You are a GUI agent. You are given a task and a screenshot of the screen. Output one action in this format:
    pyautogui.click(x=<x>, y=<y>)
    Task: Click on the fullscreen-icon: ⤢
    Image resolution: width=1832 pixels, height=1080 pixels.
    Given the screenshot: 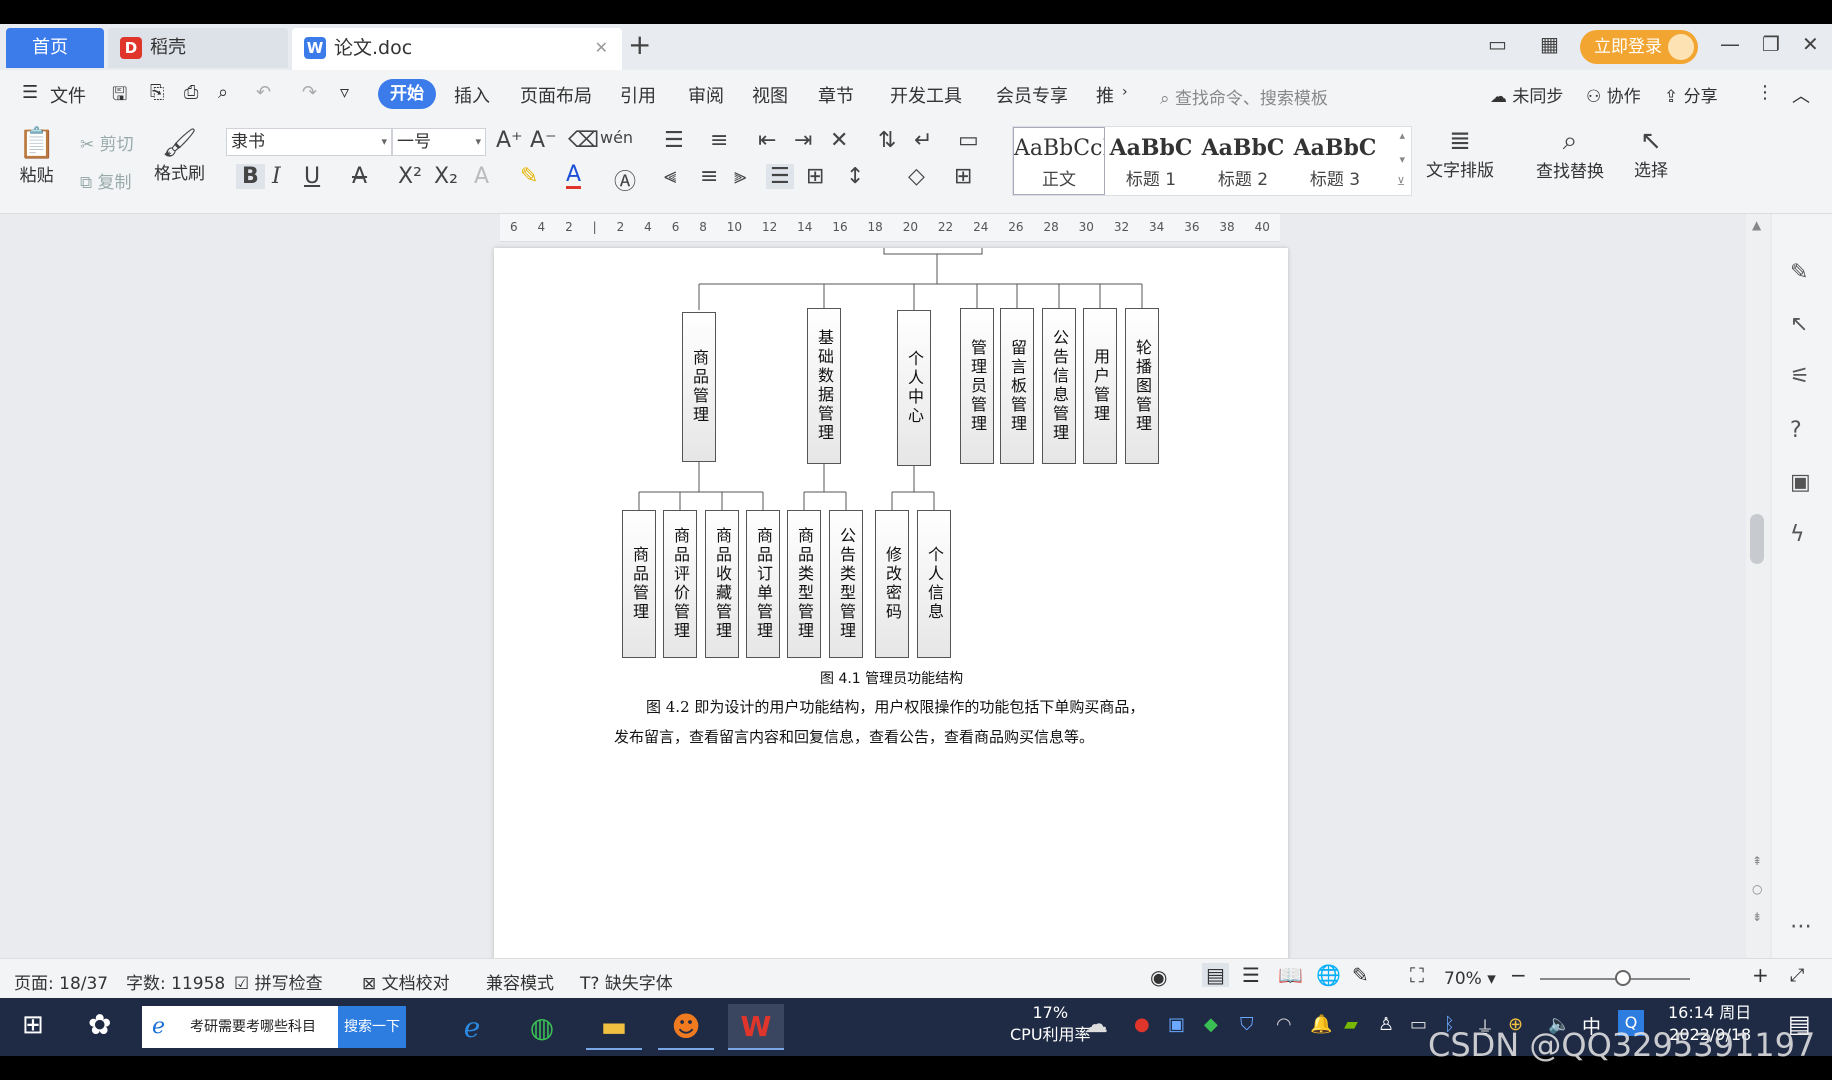 What is the action you would take?
    pyautogui.click(x=1797, y=975)
    